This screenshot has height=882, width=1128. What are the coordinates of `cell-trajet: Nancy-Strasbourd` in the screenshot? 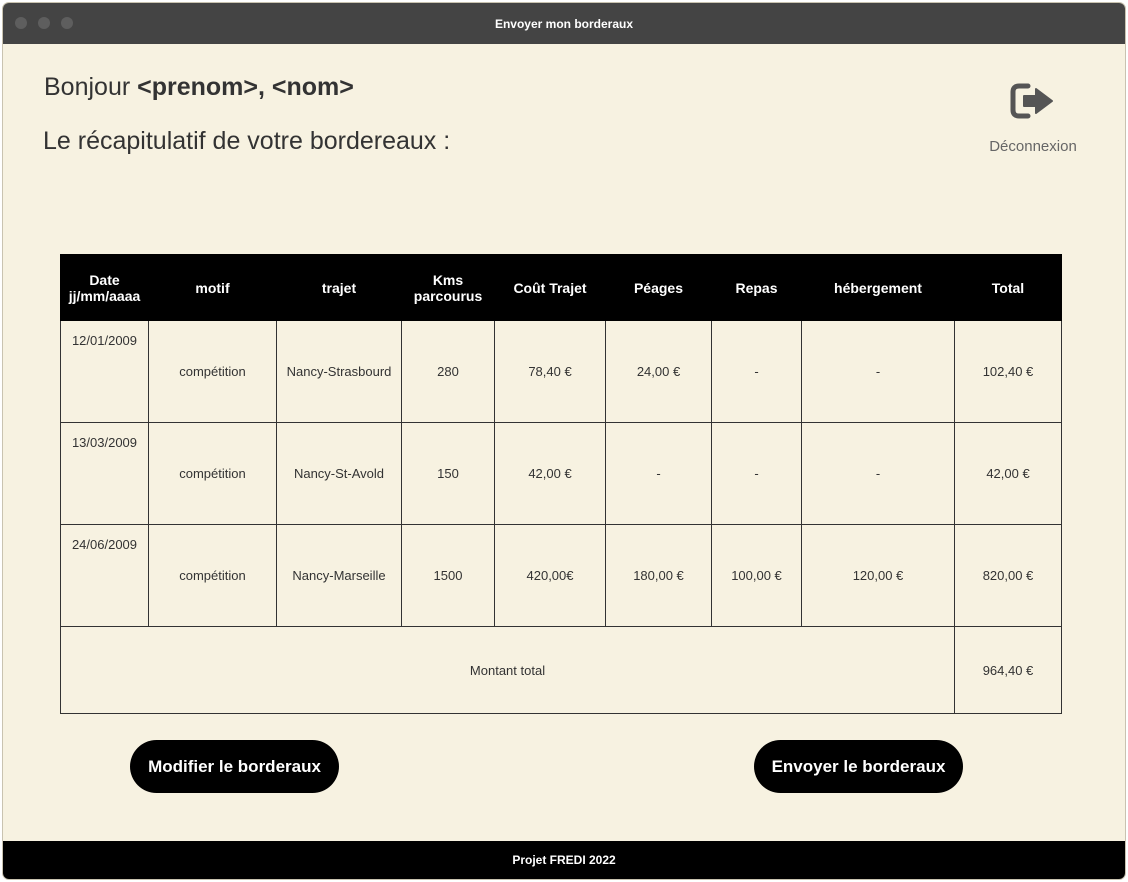 It's located at (339, 371).